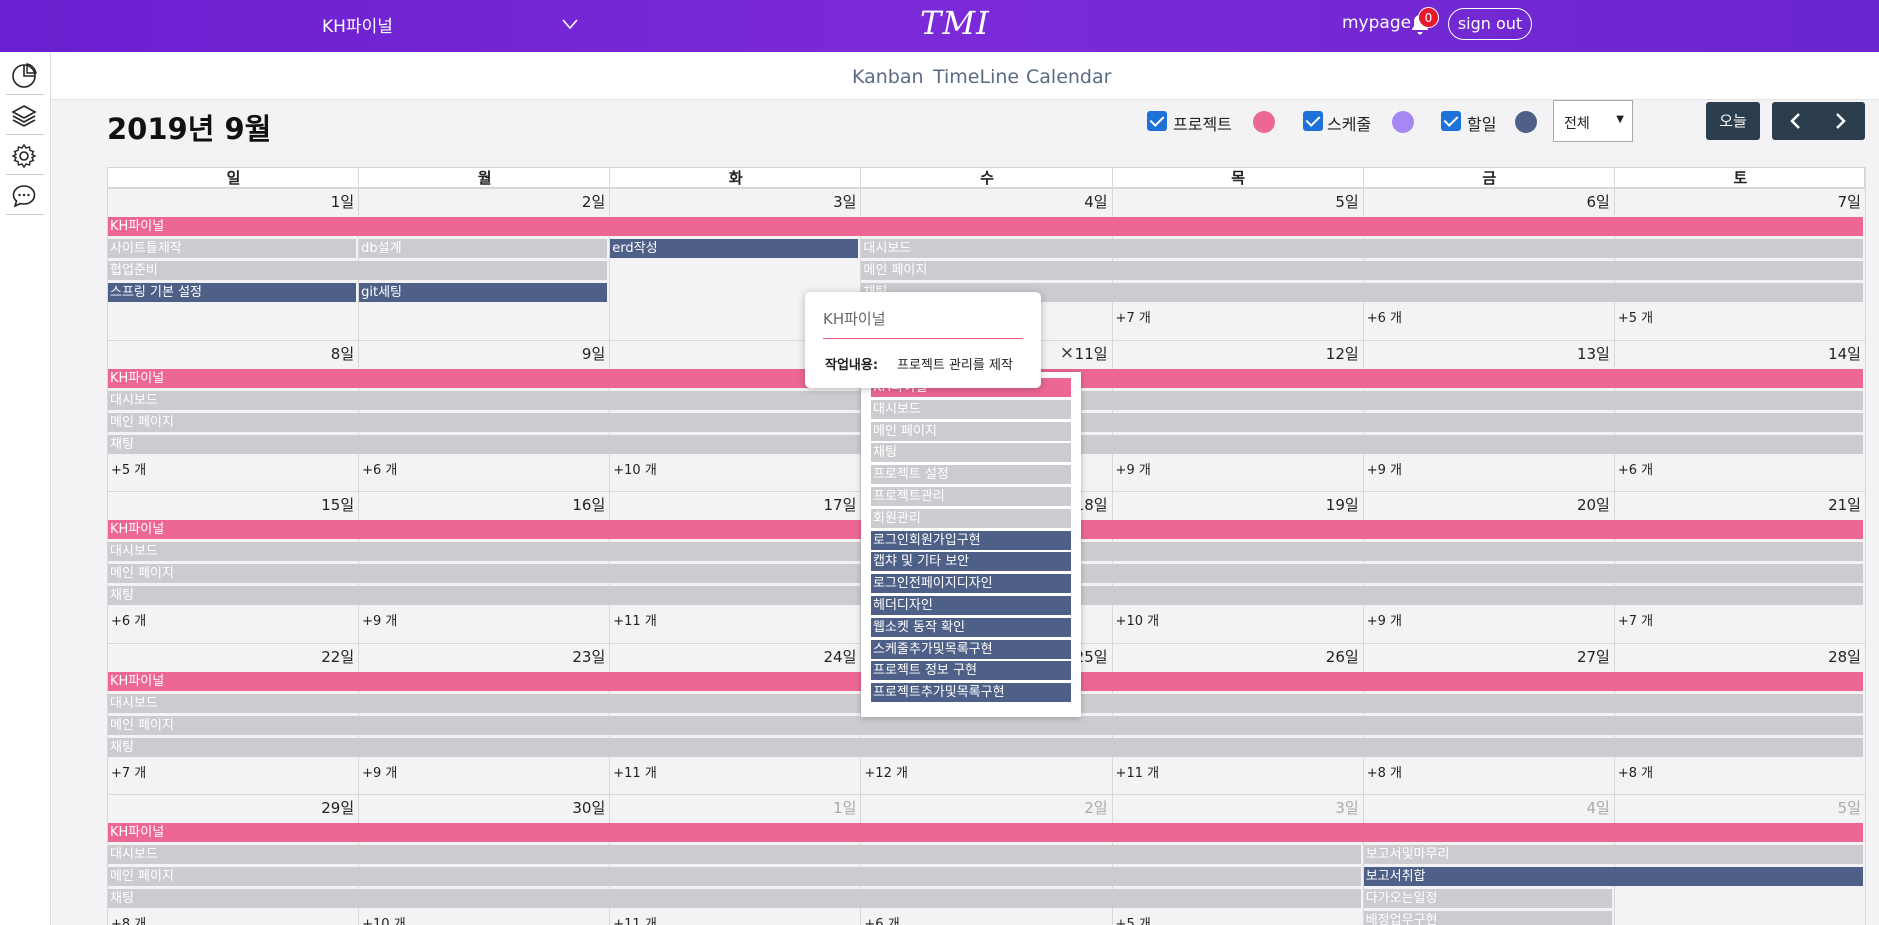  I want to click on signout-button: sign out, so click(1490, 24).